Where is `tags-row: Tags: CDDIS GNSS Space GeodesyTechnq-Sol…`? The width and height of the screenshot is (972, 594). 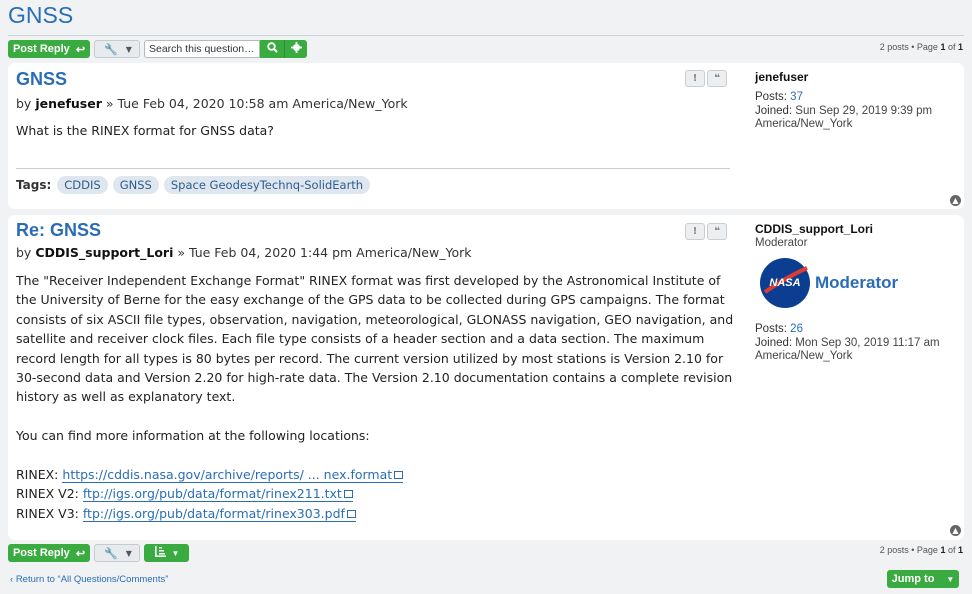
tags-row: Tags: CDDIS GNSS Space GeodesyTechnq-Sol… is located at coordinates (193, 185).